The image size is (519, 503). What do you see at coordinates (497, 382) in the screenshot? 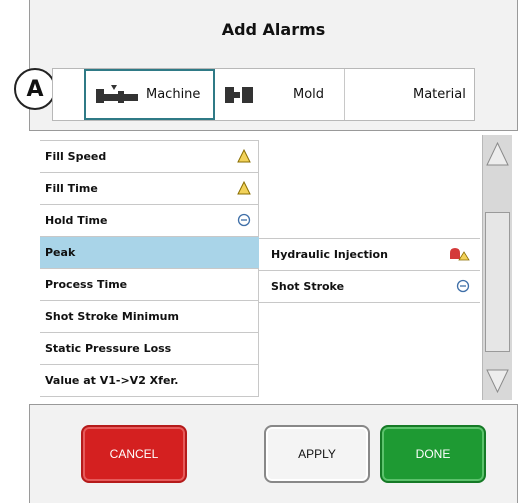
I see `scroll-down-arrow-icon` at bounding box center [497, 382].